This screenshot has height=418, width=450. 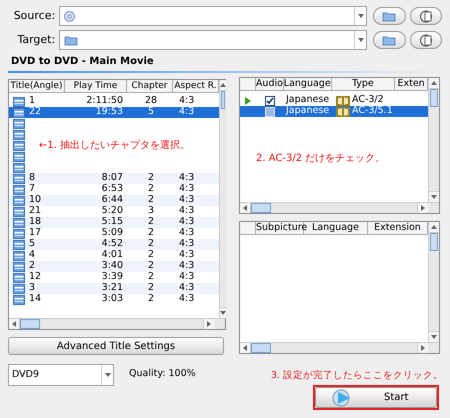 I want to click on table-cell-text: 4:01, so click(x=112, y=254).